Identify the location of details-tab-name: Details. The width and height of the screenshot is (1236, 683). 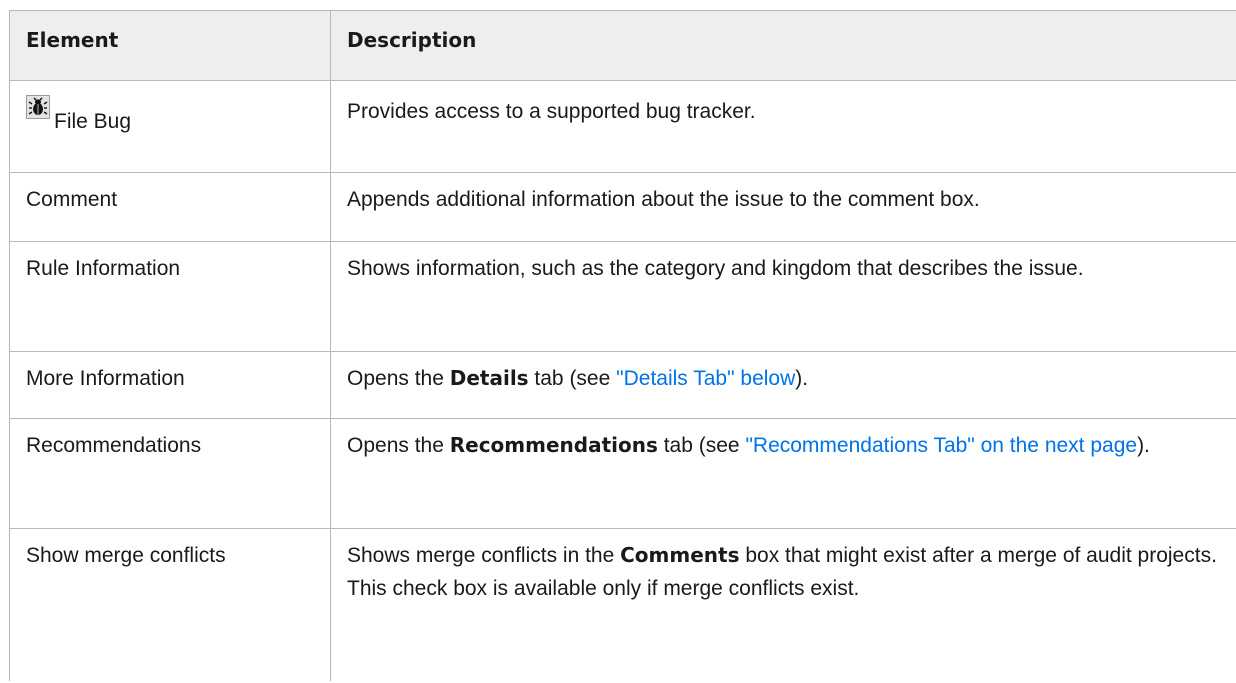
(489, 378).